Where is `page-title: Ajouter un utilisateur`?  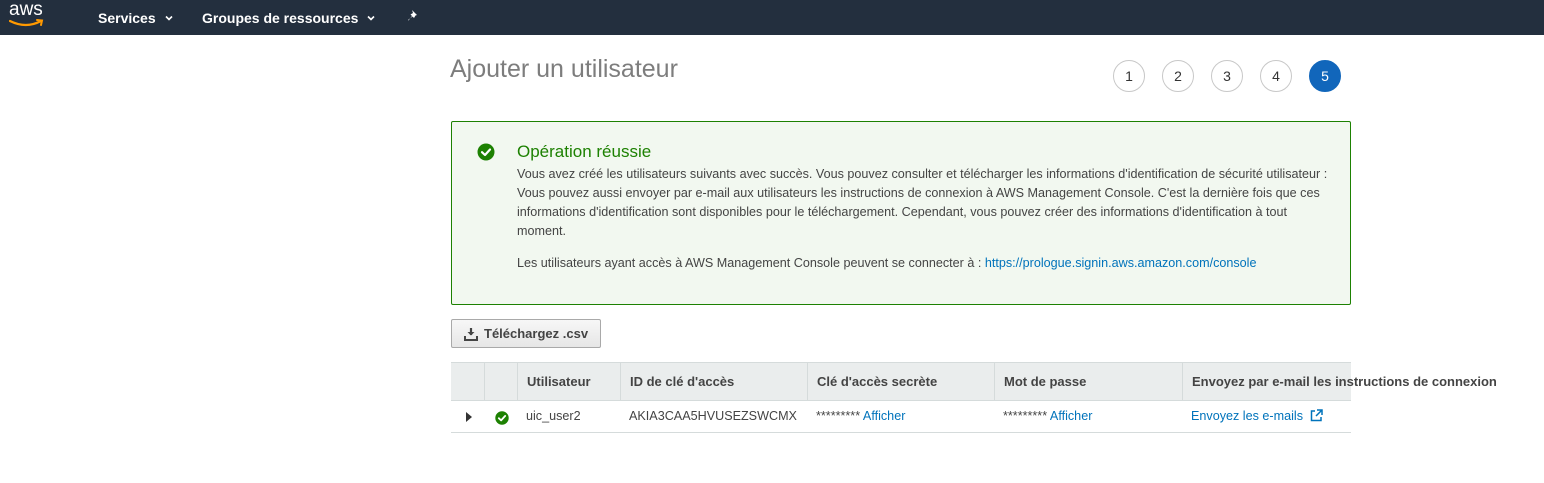 page-title: Ajouter un utilisateur is located at coordinates (564, 69).